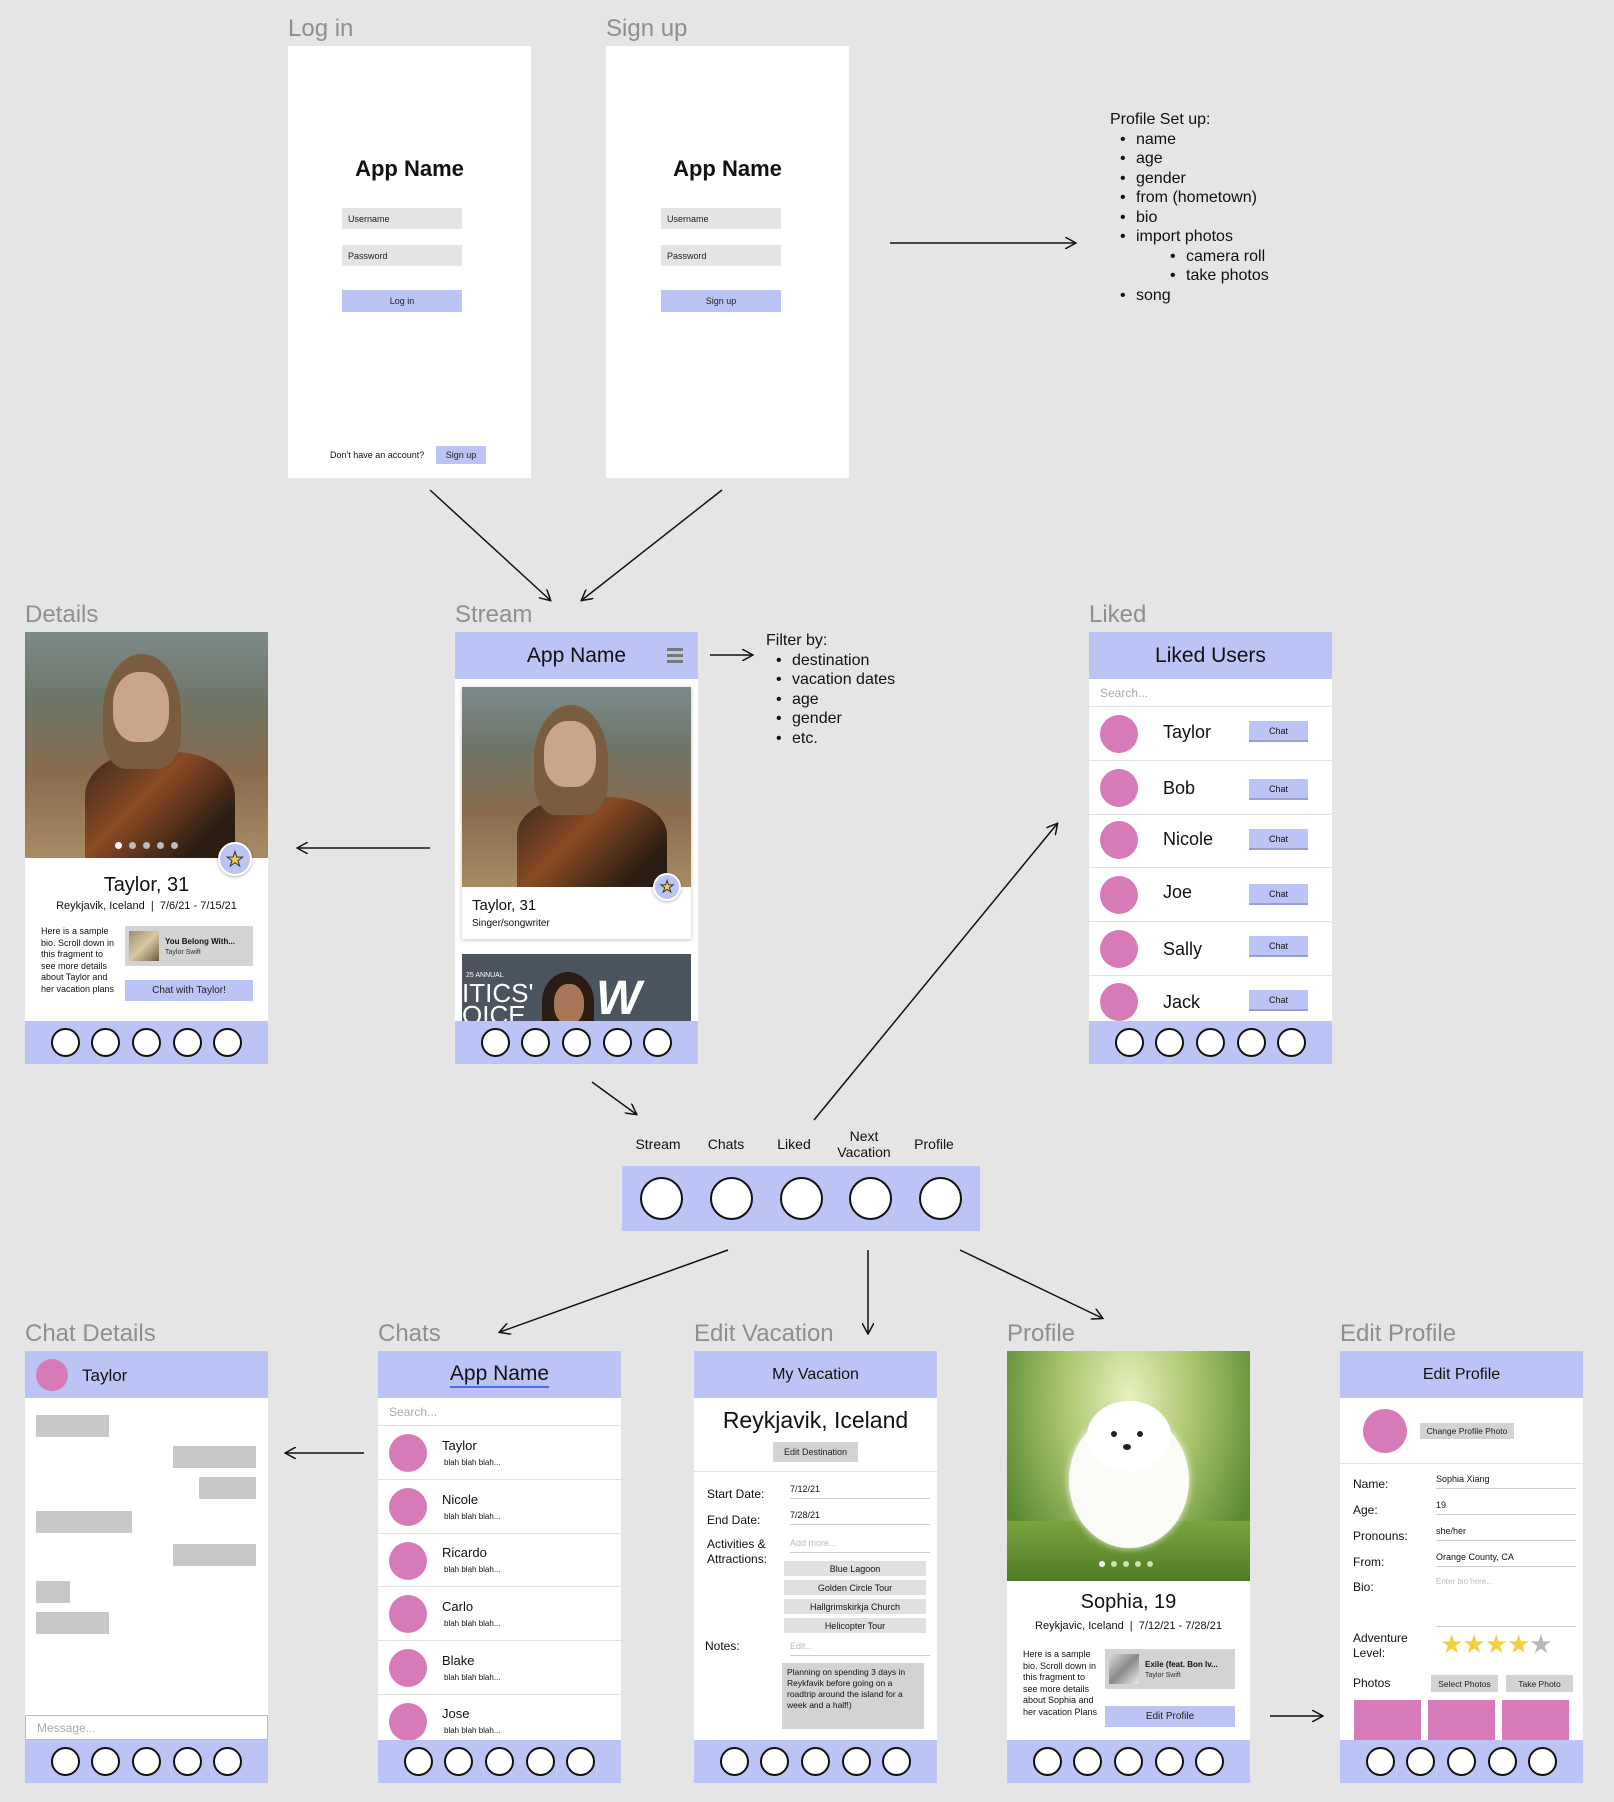  I want to click on attraction-item: Hallgrimskirkja Church, so click(855, 1606).